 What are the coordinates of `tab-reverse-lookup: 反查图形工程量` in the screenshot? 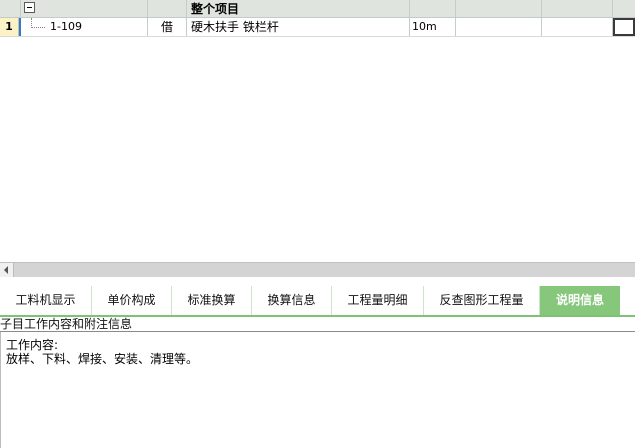 It's located at (482, 300).